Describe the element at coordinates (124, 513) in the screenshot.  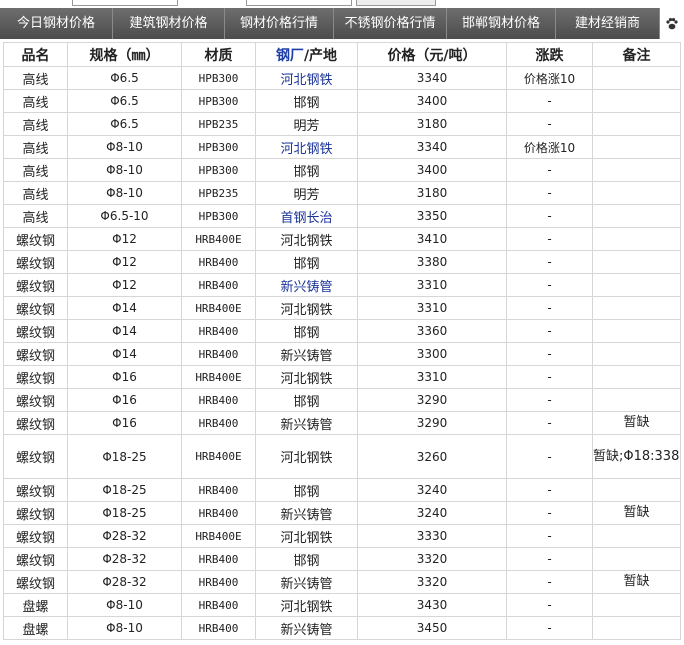
I see `cell-spec: Φ18-25` at that location.